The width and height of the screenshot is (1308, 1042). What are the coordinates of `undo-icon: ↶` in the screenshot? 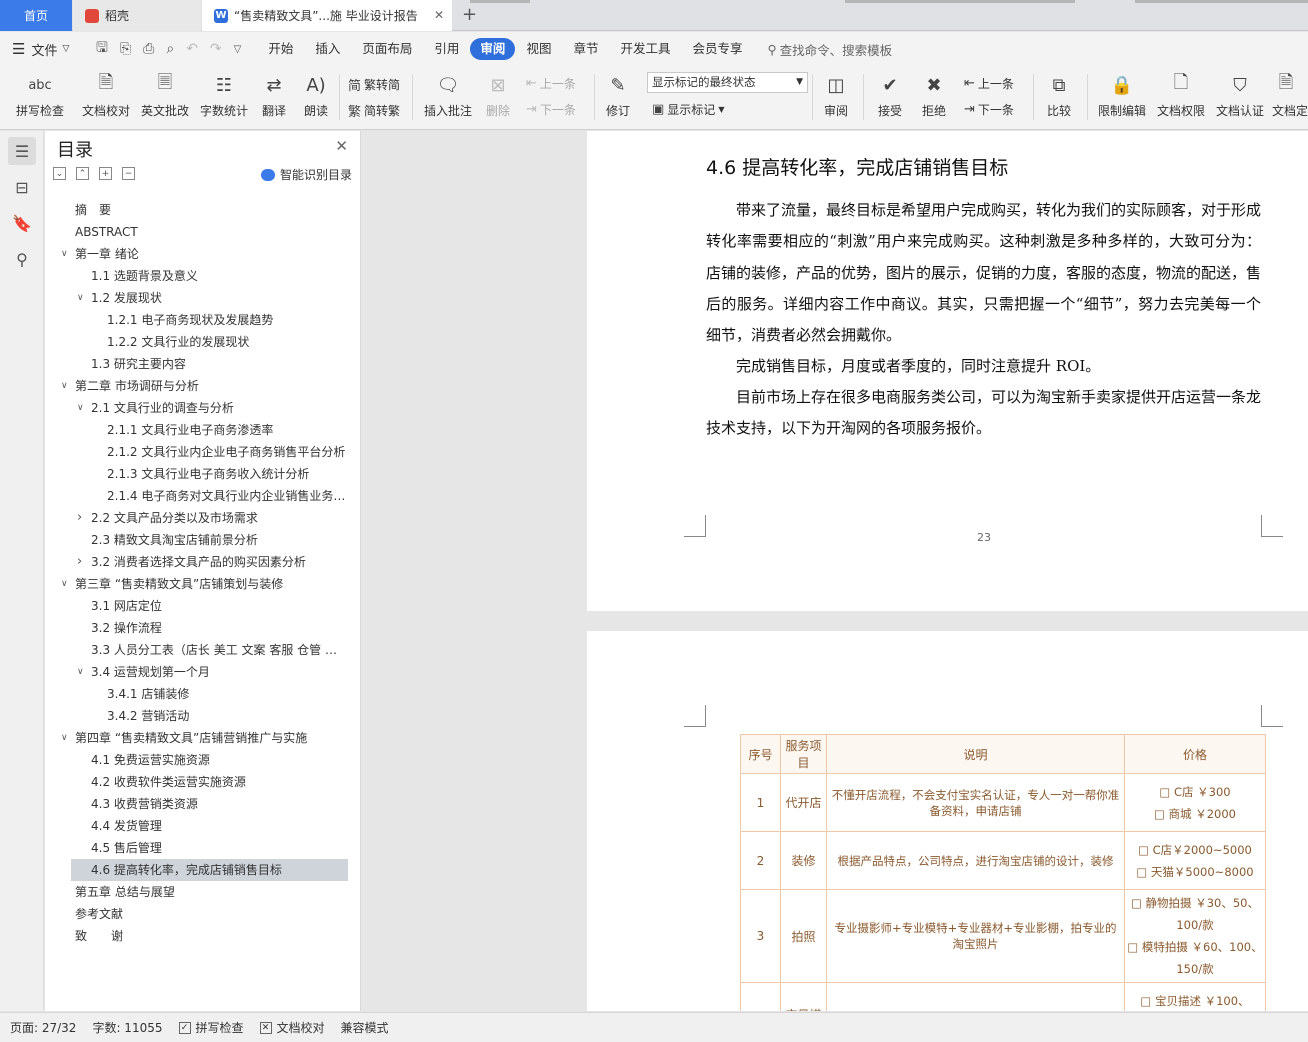 It's located at (192, 49).